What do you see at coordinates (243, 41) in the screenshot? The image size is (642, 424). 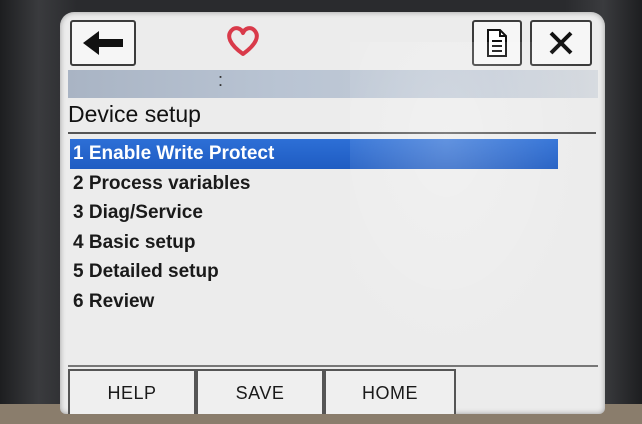 I see `heart-icon` at bounding box center [243, 41].